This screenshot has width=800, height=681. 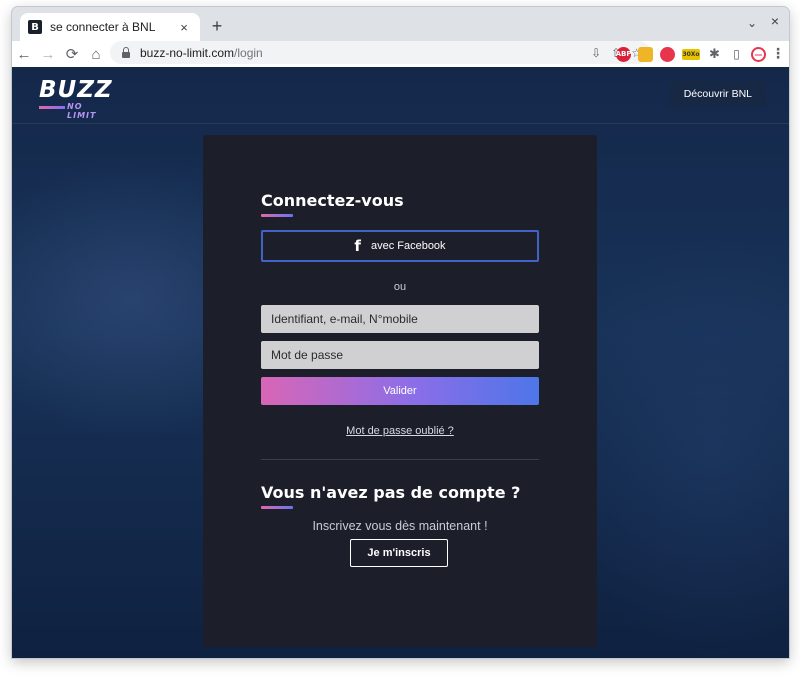 I want to click on tab-title: se connecter à BNL, so click(x=103, y=27).